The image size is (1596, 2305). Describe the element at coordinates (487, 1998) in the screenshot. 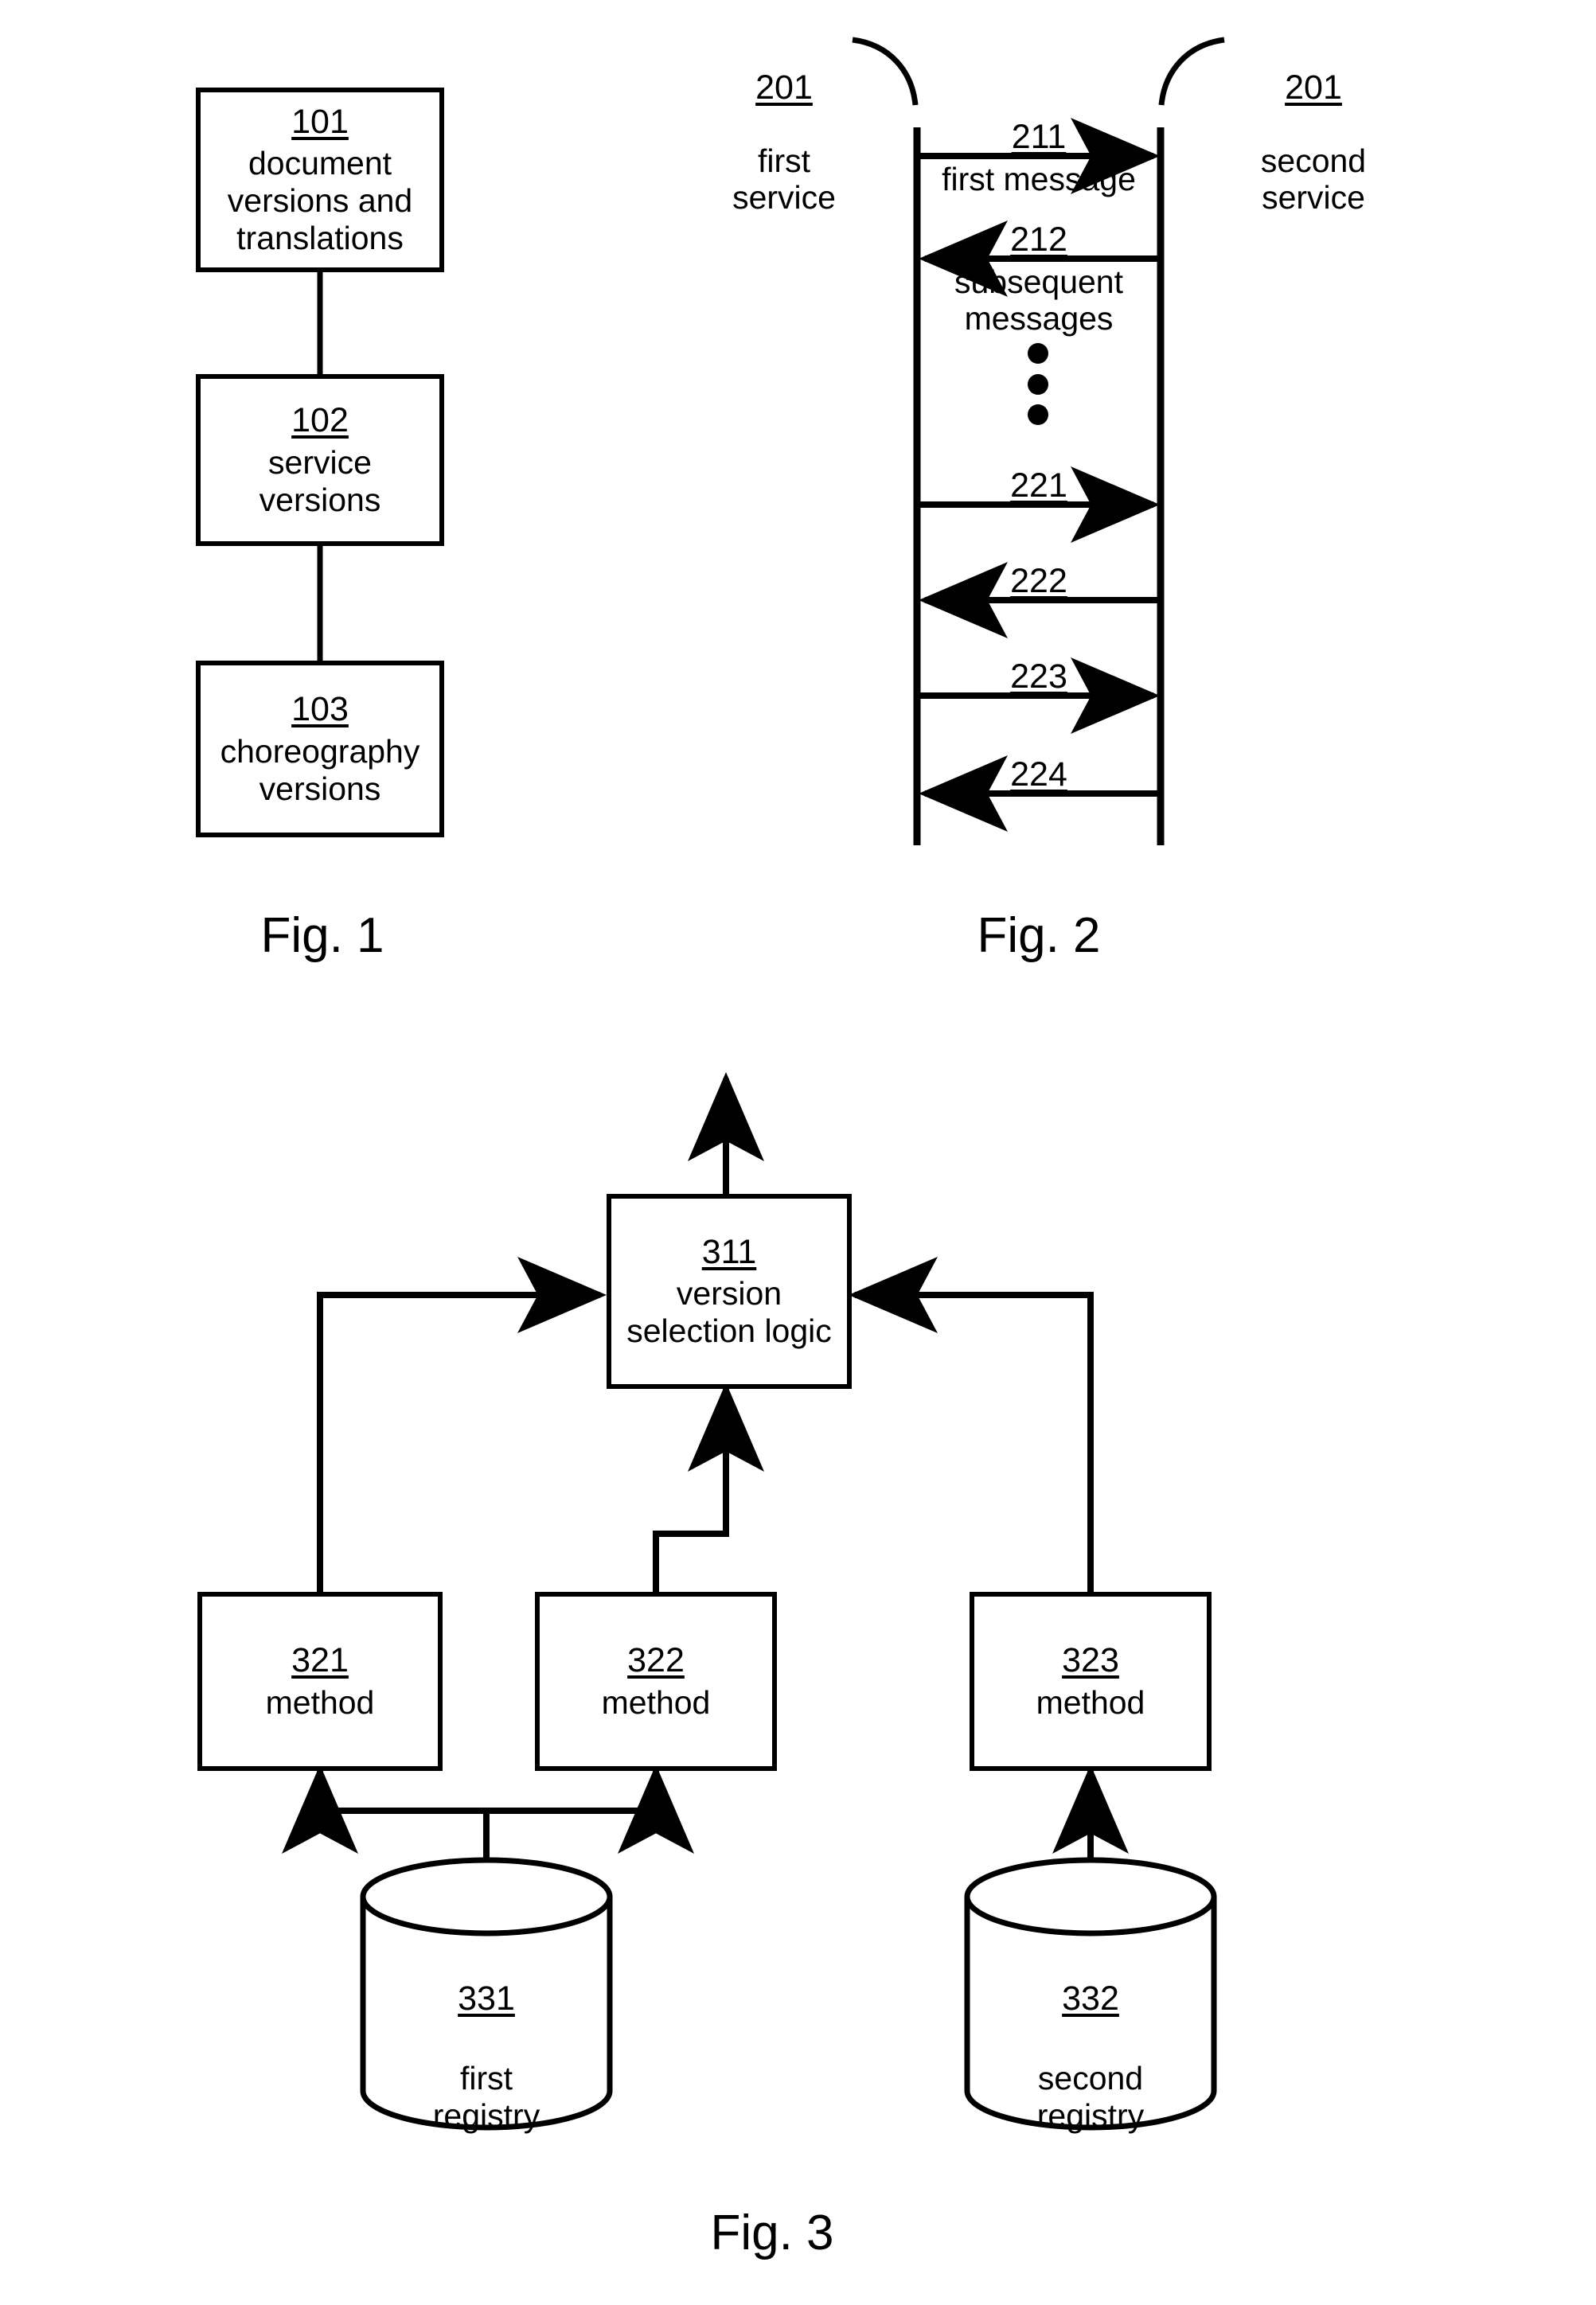

I see `cylinder-331-ref: 331` at that location.